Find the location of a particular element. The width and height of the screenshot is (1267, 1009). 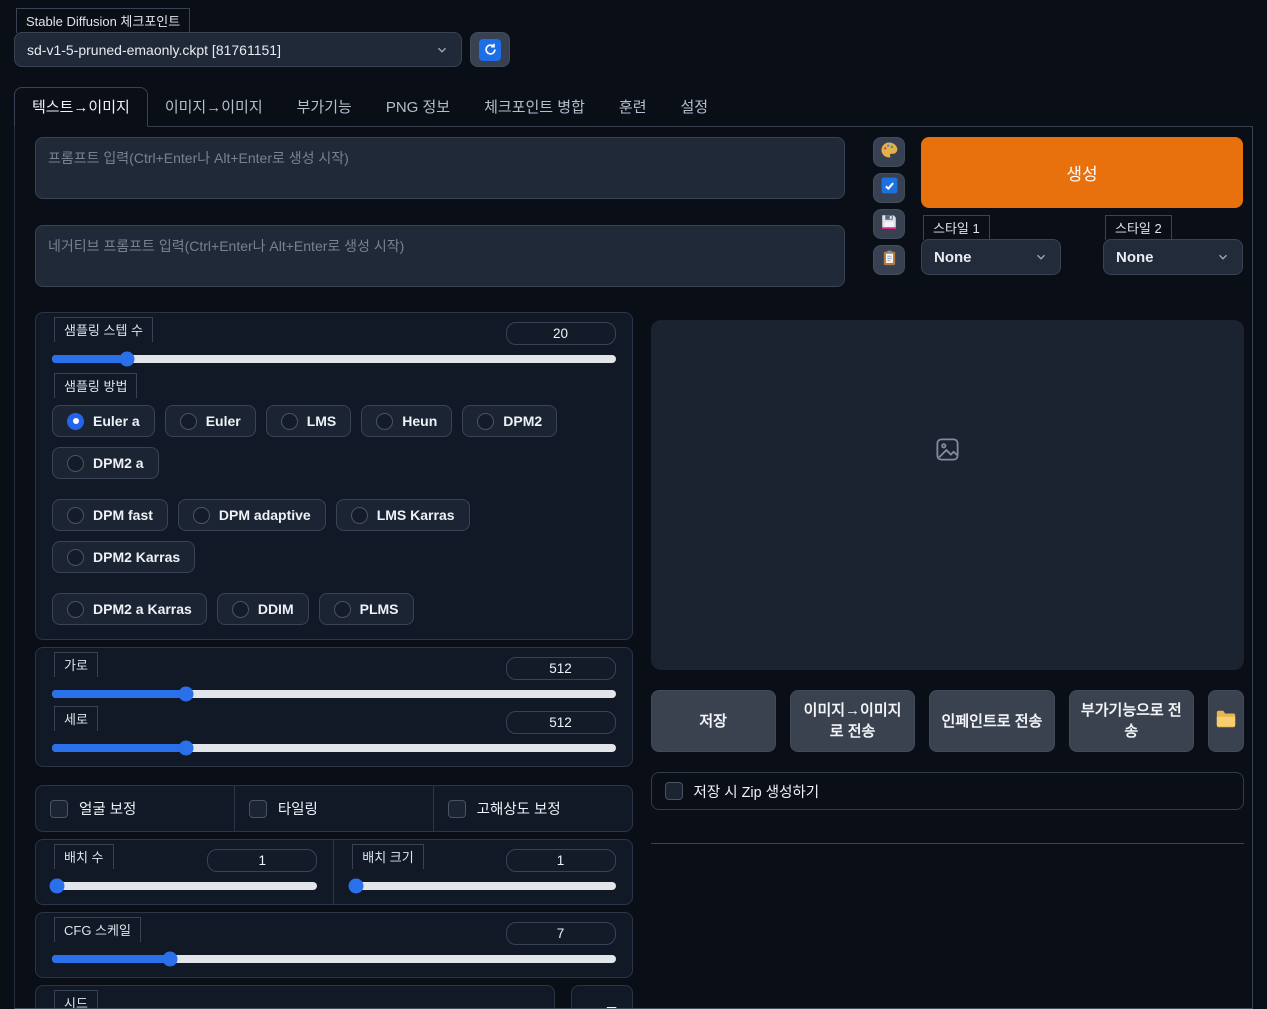

sampler-dpm2-a-karras: DPM2 a Karras is located at coordinates (129, 609).